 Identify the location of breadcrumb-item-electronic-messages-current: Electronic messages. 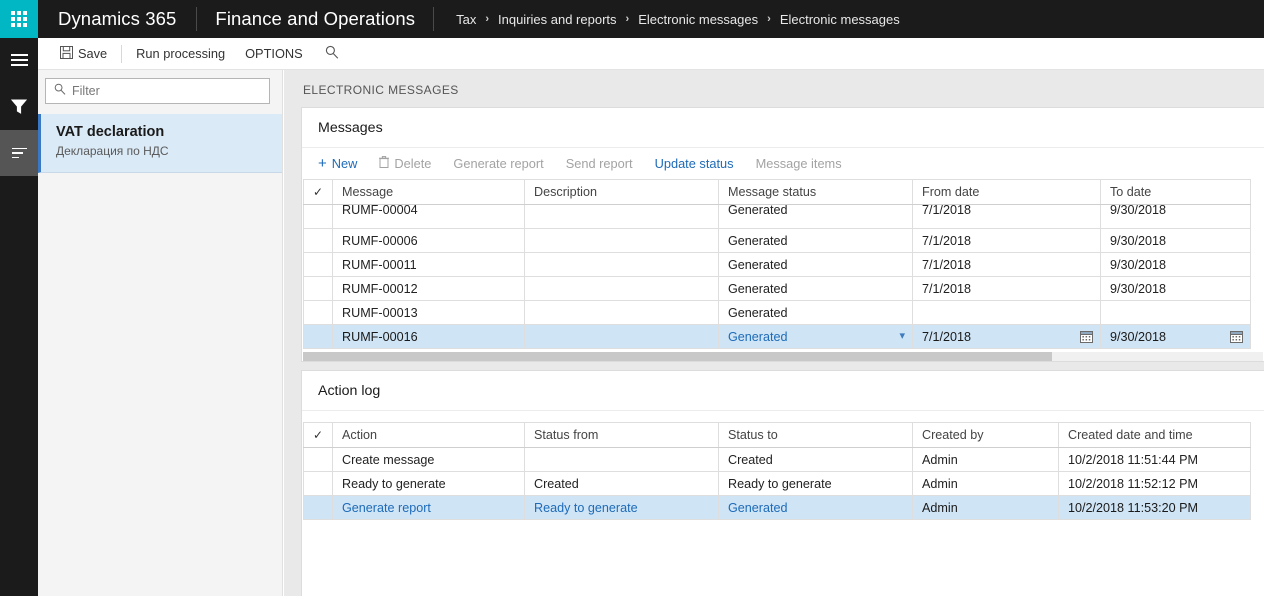
(840, 19).